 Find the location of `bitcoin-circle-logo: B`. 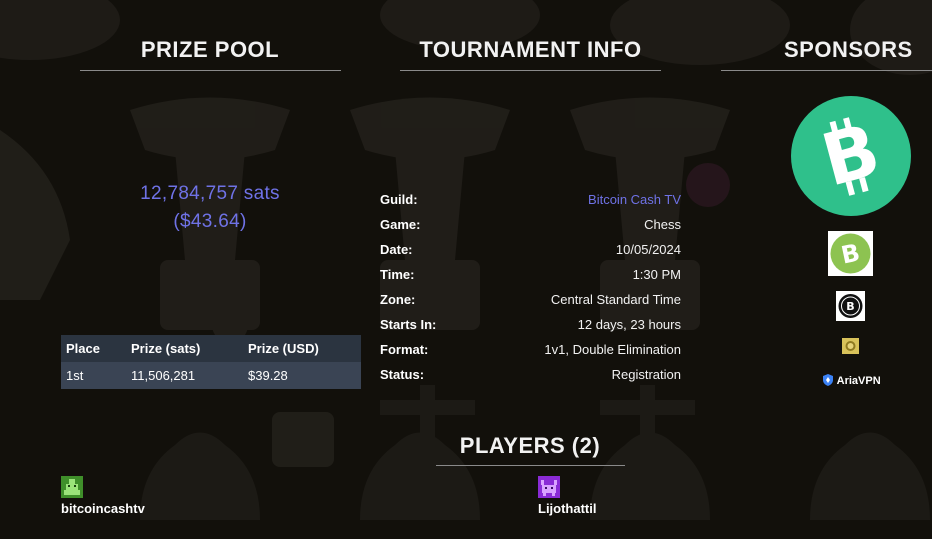

bitcoin-circle-logo: B is located at coordinates (850, 306).